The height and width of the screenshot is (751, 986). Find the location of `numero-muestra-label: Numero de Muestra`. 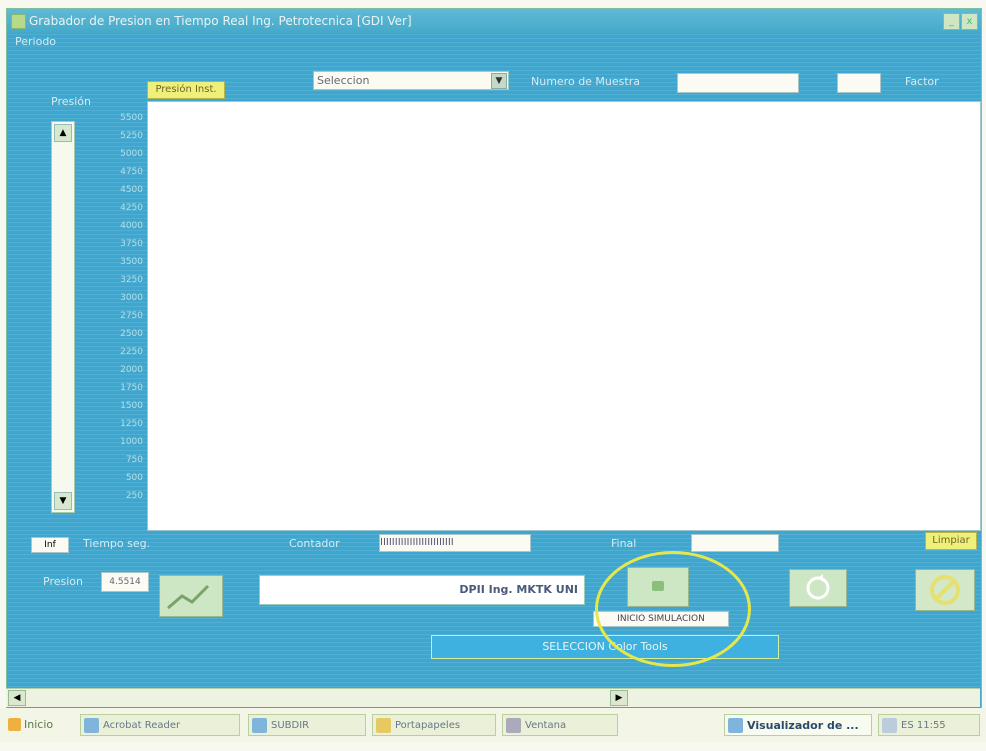

numero-muestra-label: Numero de Muestra is located at coordinates (585, 81).